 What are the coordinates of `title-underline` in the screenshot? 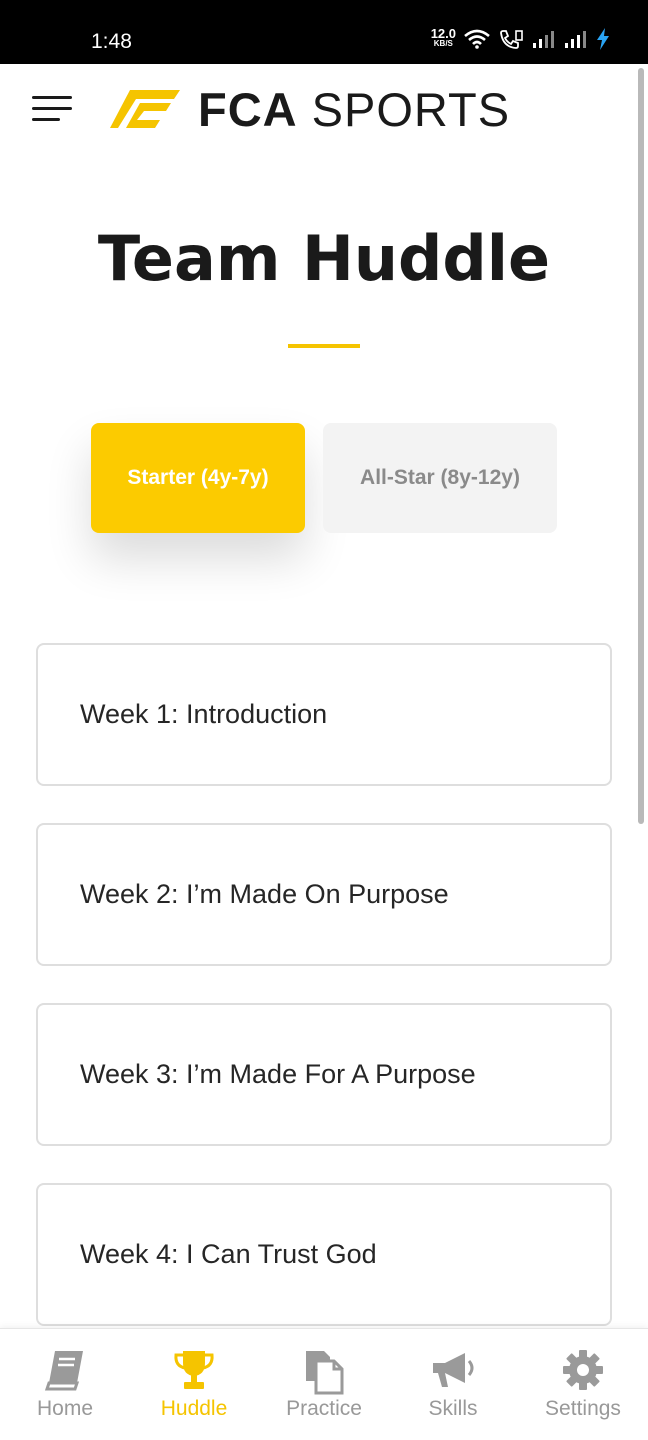 It's located at (324, 346).